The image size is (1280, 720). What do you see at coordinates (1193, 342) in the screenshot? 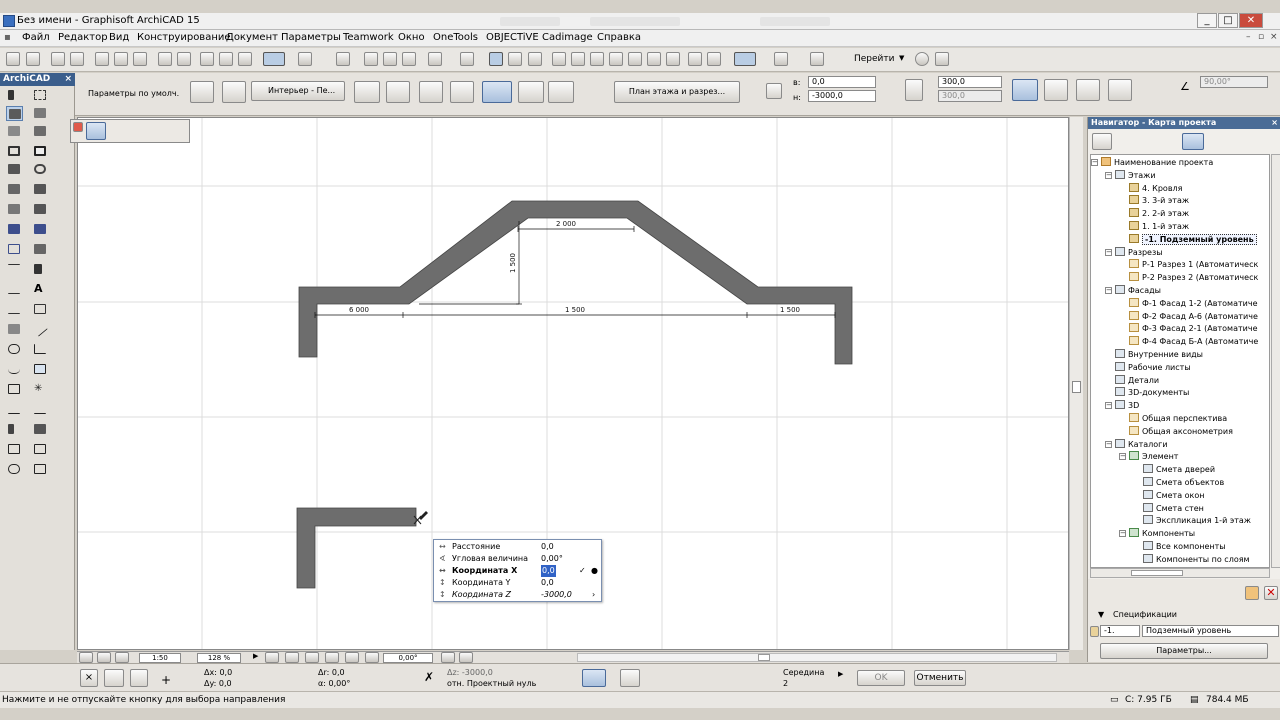
I see `tree-item: Ф-4 Фасад Б-А (Автоматиче` at bounding box center [1193, 342].